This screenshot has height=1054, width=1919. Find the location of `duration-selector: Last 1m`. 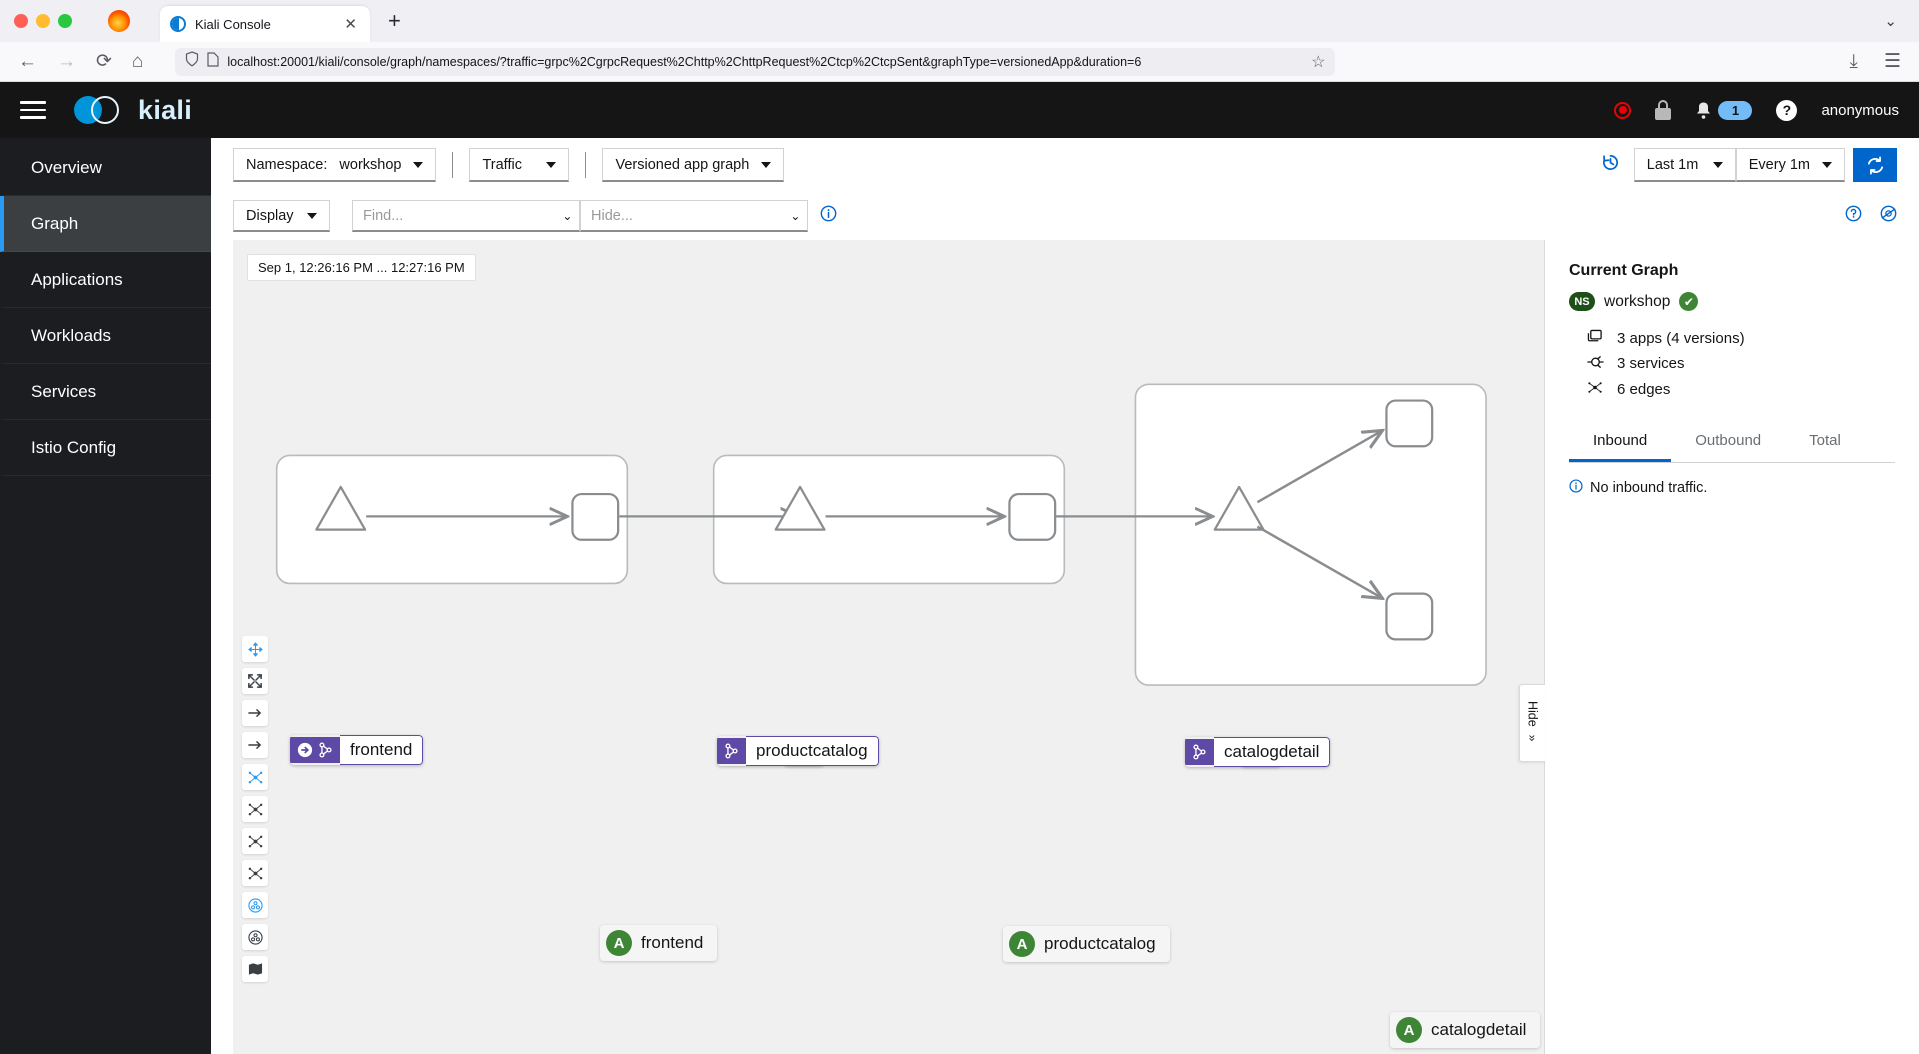

duration-selector: Last 1m is located at coordinates (1684, 165).